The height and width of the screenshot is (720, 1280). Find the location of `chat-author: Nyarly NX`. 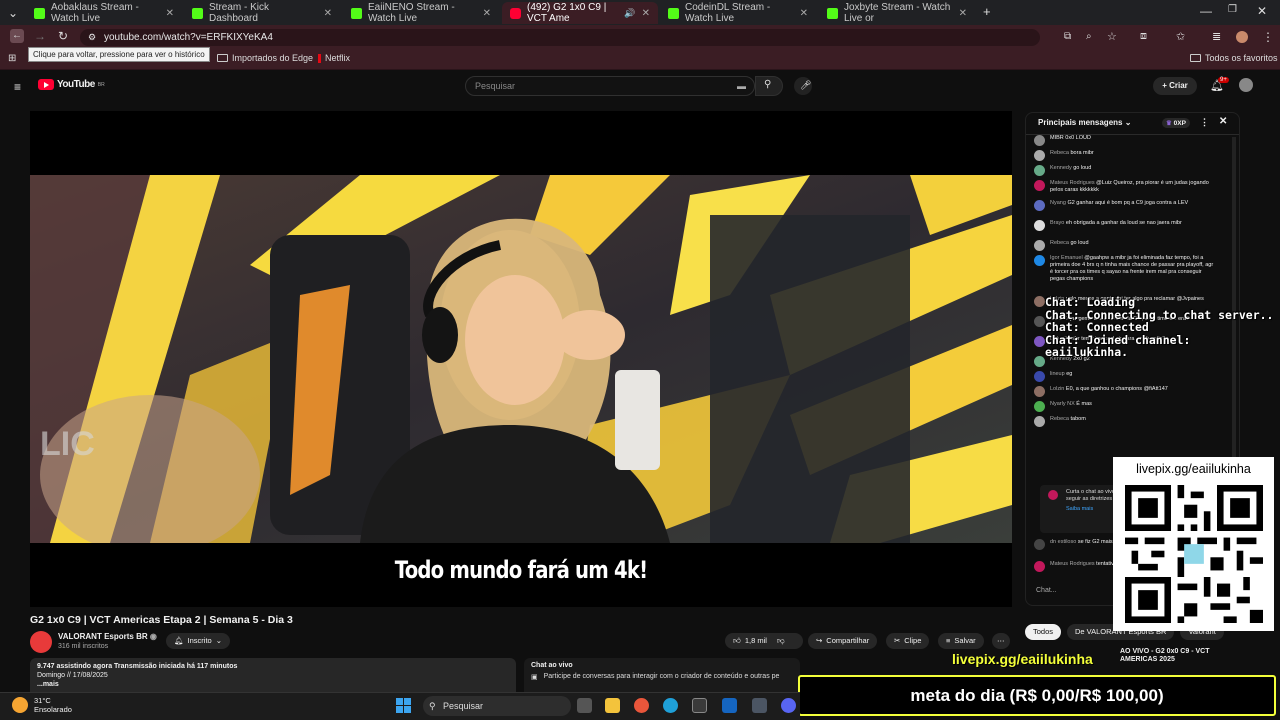

chat-author: Nyarly NX is located at coordinates (1062, 404).